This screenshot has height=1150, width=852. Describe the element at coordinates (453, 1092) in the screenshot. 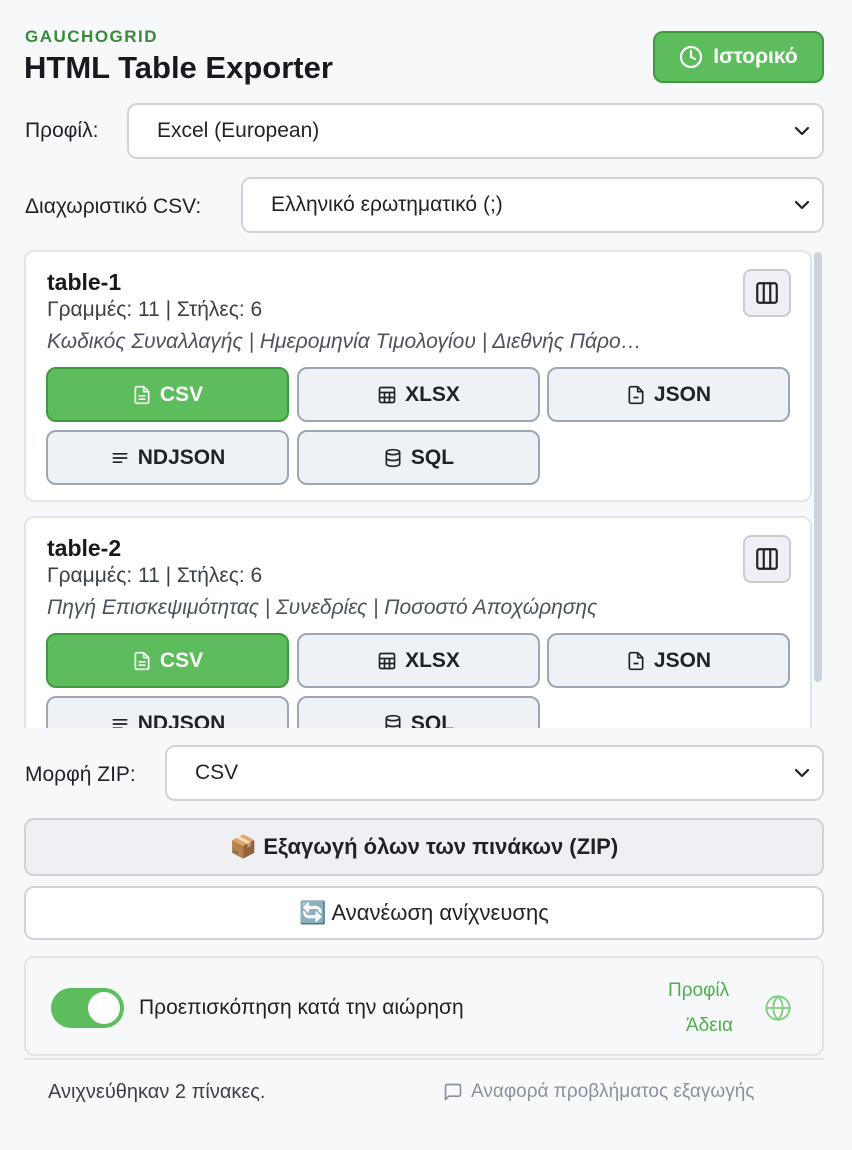

I see `message-icon` at that location.